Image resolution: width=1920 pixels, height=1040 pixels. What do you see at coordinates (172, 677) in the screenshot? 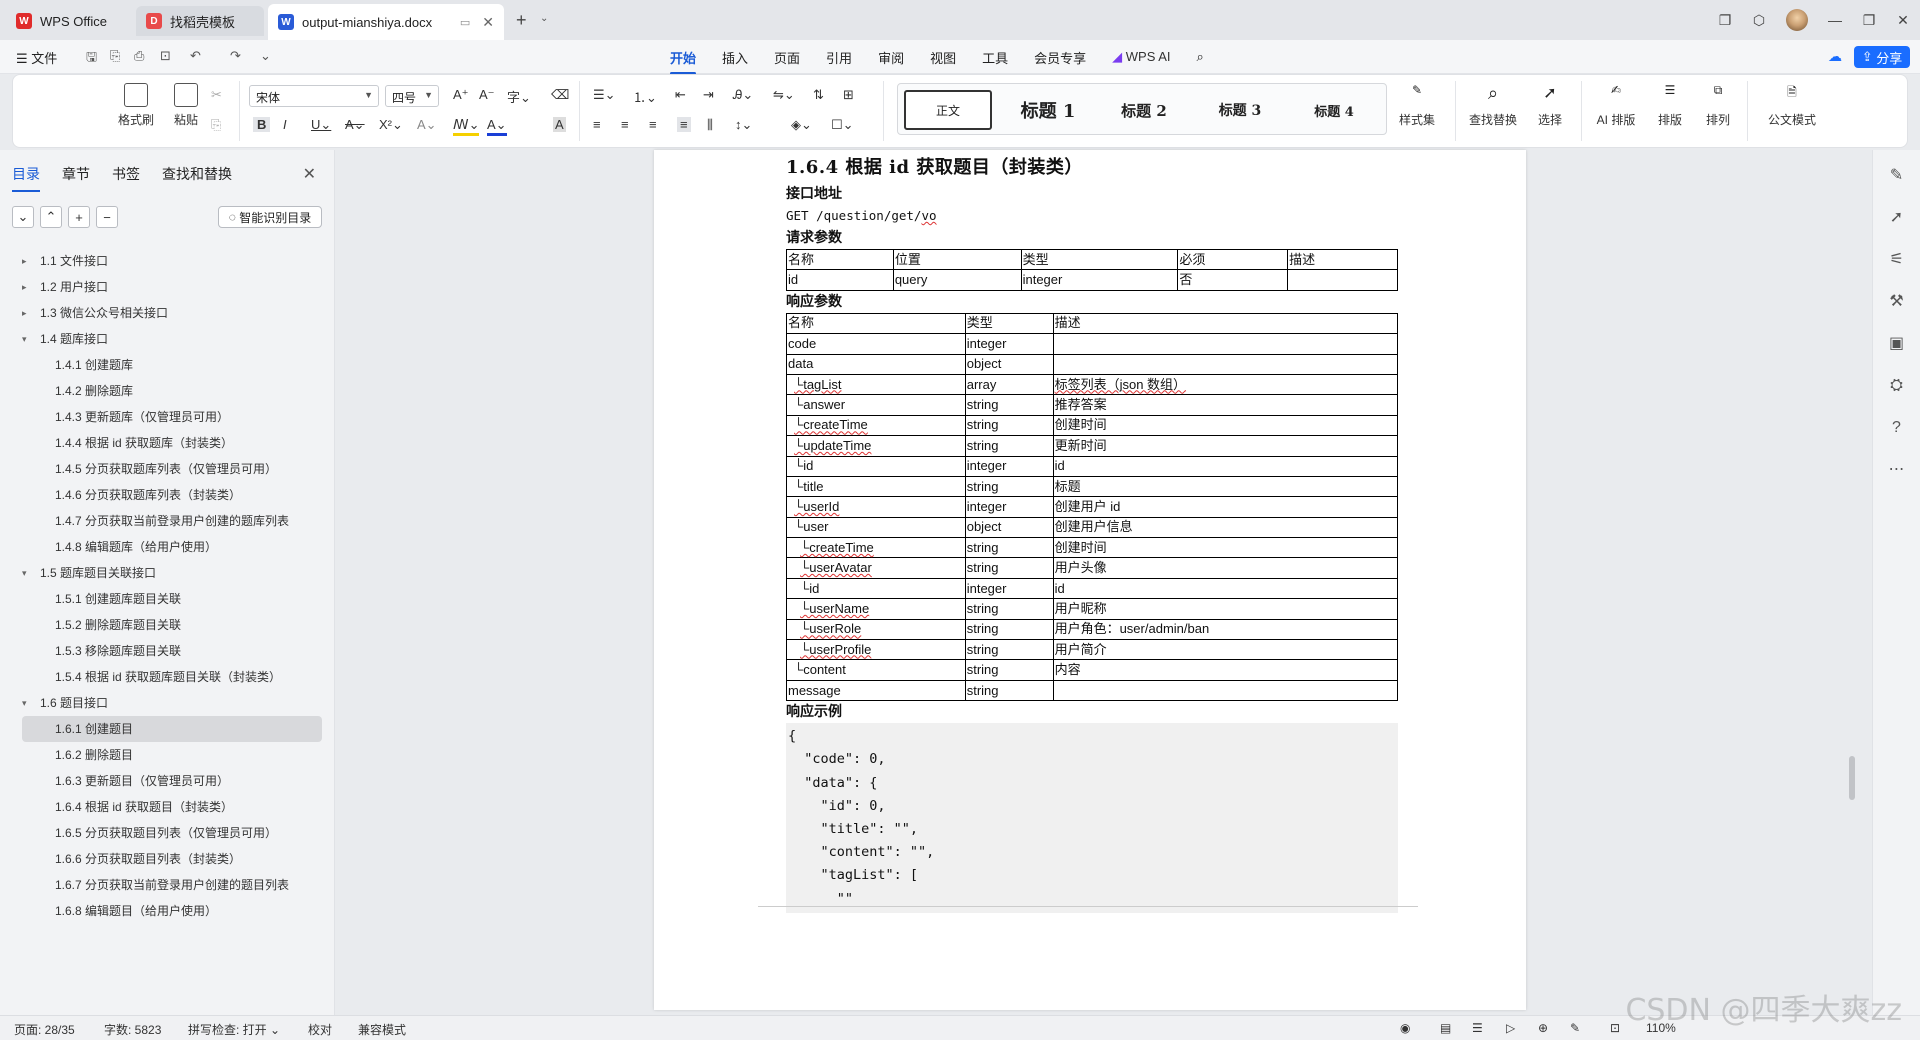
I see `toc-item: 1.5.4 根据 id 获取题库题目关联（封装类）` at bounding box center [172, 677].